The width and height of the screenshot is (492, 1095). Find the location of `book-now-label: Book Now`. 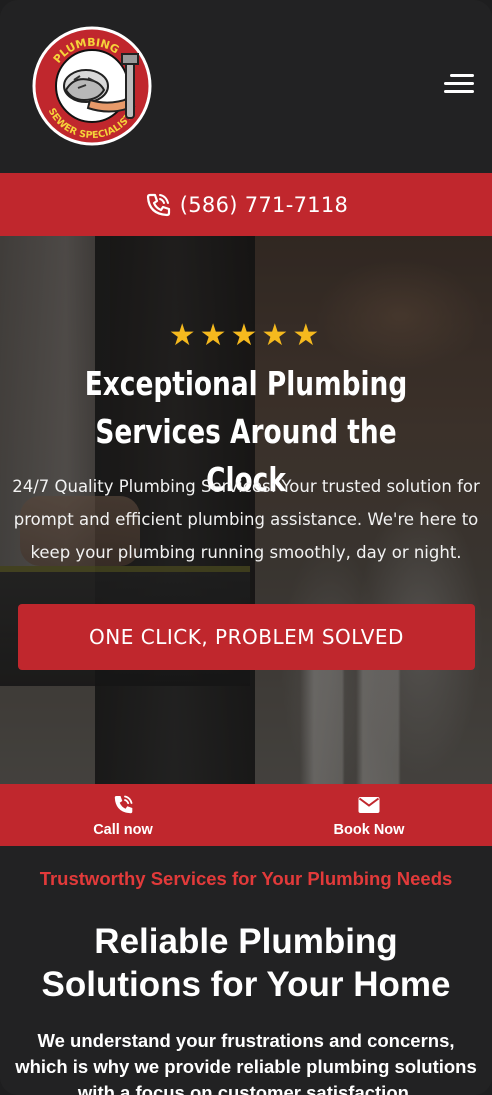

book-now-label: Book Now is located at coordinates (369, 829).